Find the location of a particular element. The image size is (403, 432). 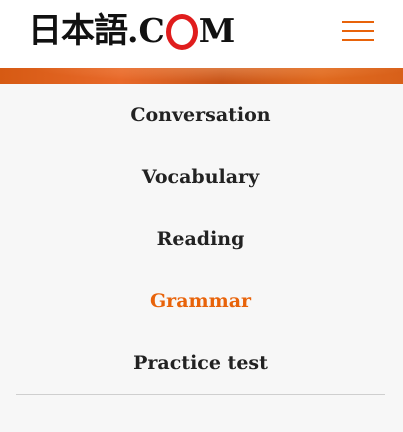

hamburger-menu-icon is located at coordinates (358, 31).